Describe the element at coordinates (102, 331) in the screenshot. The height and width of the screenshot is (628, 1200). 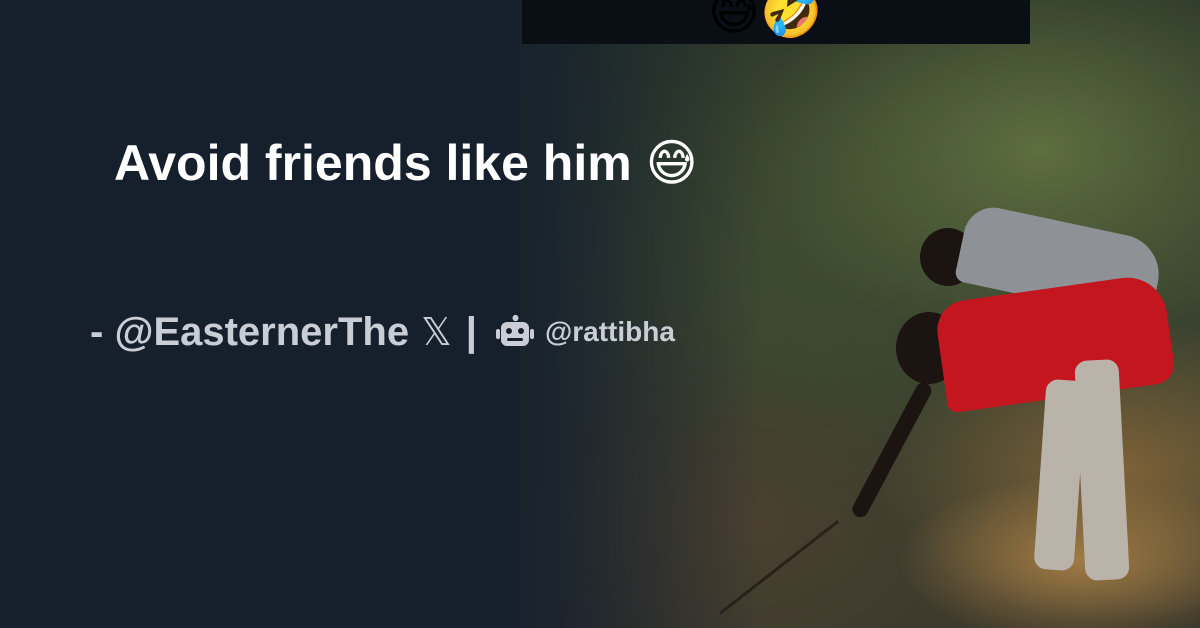
I see `author-prefix: -` at that location.